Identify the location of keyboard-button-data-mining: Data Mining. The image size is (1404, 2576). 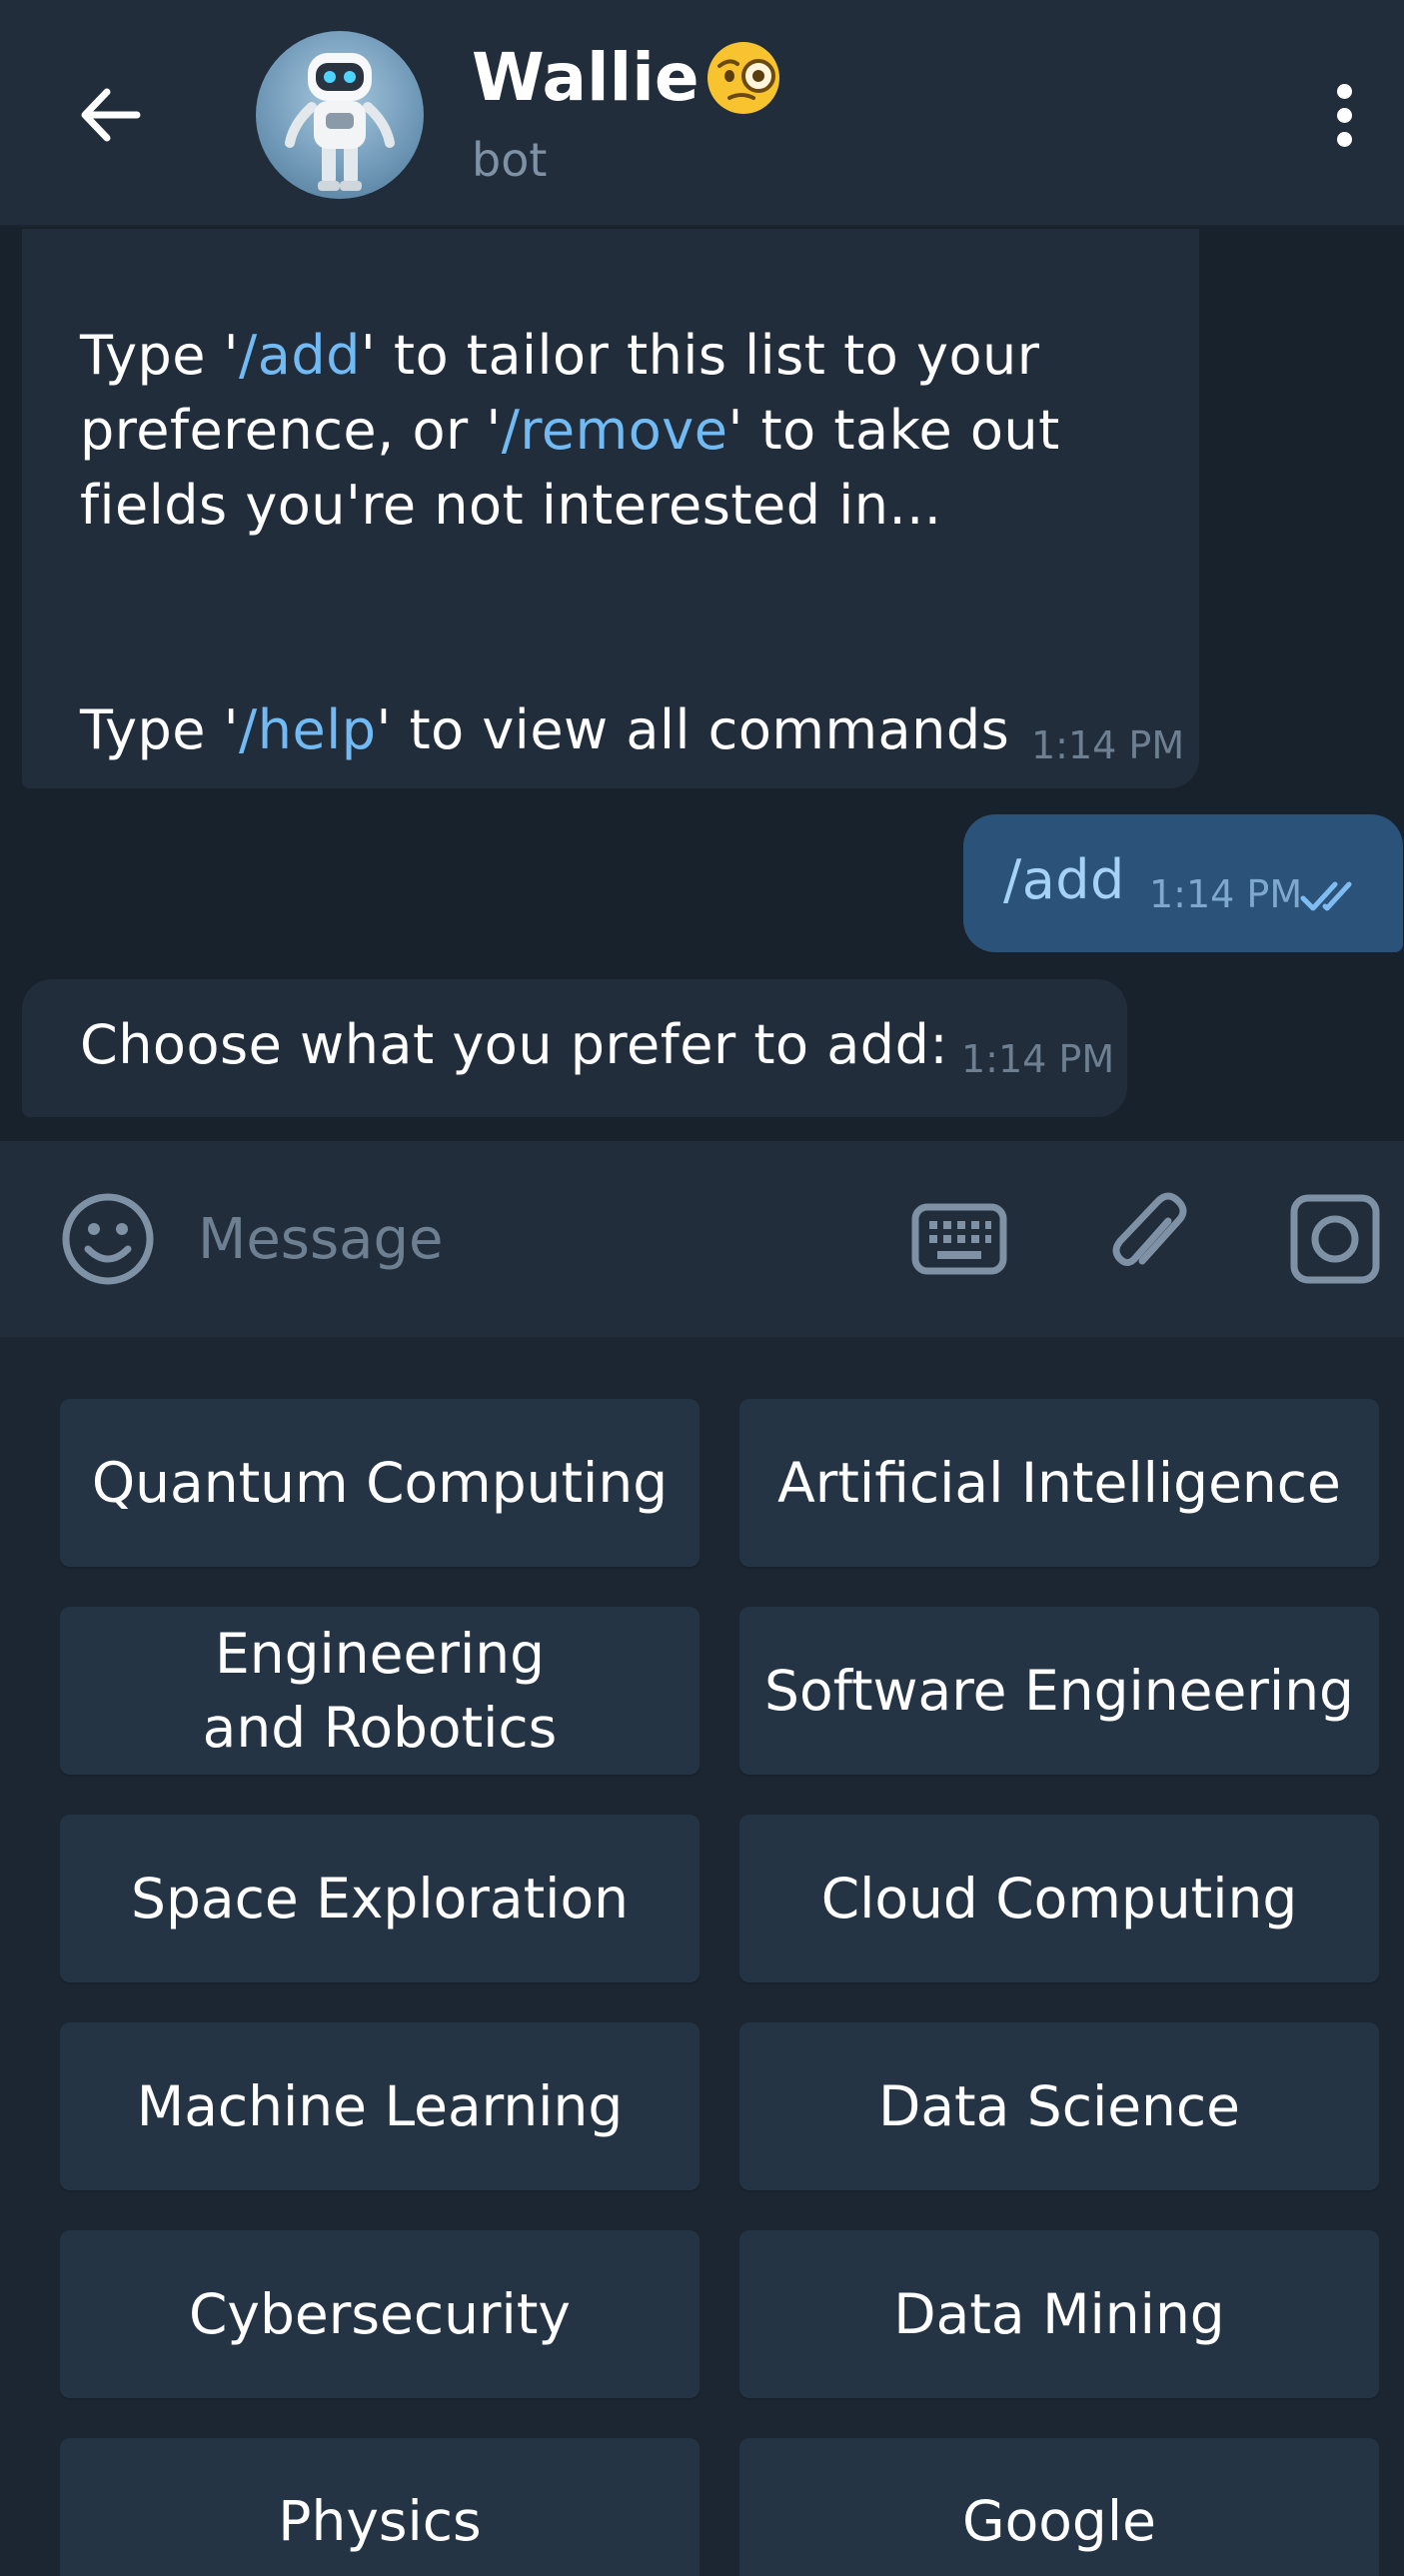
(1059, 2314).